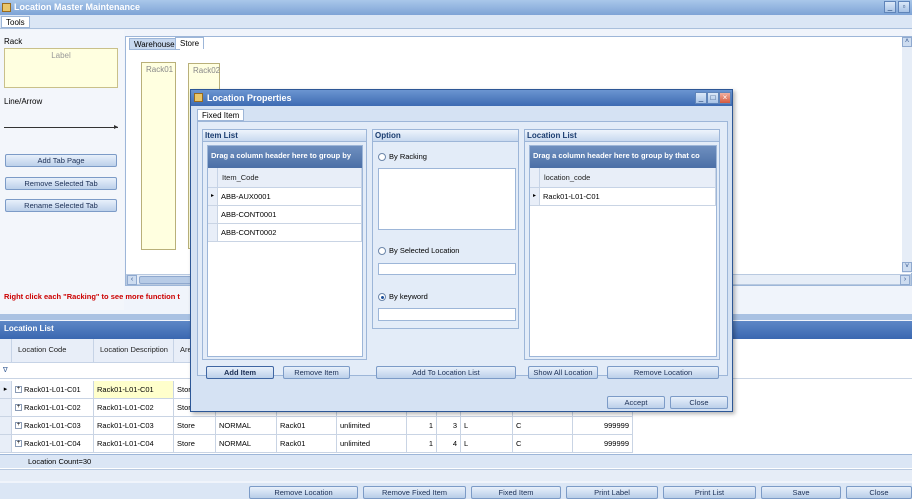 The width and height of the screenshot is (912, 499). Describe the element at coordinates (134, 444) in the screenshot. I see `cell-desc: Rack01-L01-C04` at that location.